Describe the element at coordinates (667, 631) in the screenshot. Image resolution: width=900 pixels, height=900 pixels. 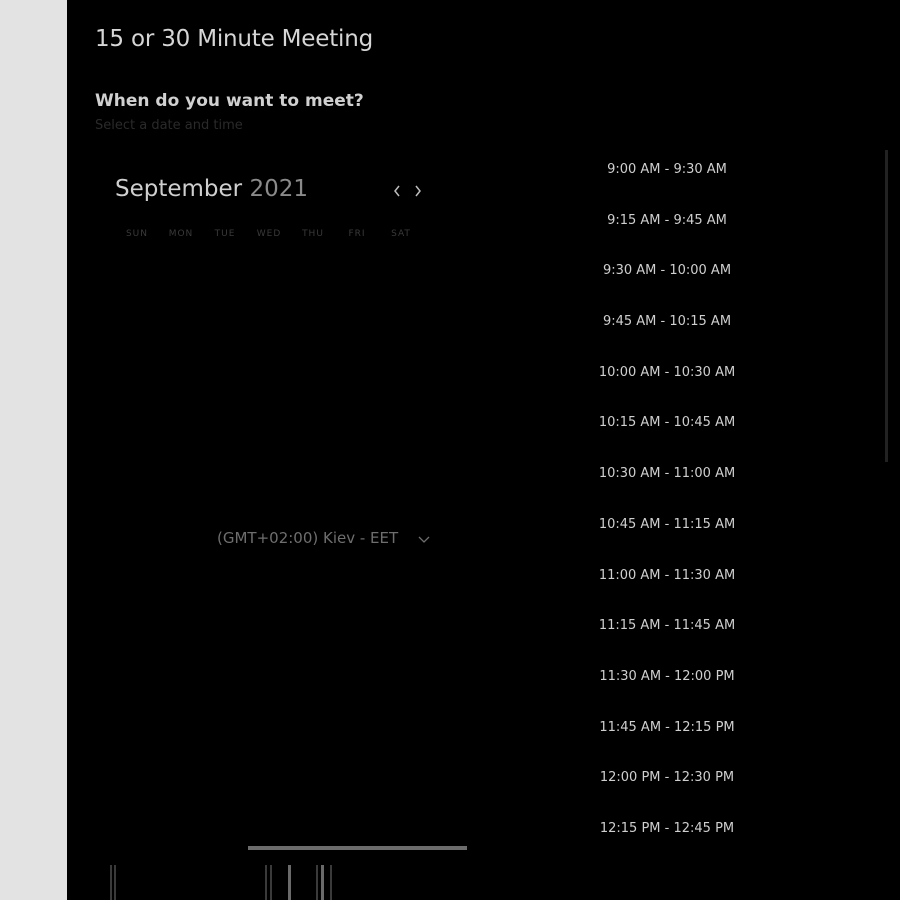
I see `time-slot-button: 11:15 AM - 11:45 AM` at that location.